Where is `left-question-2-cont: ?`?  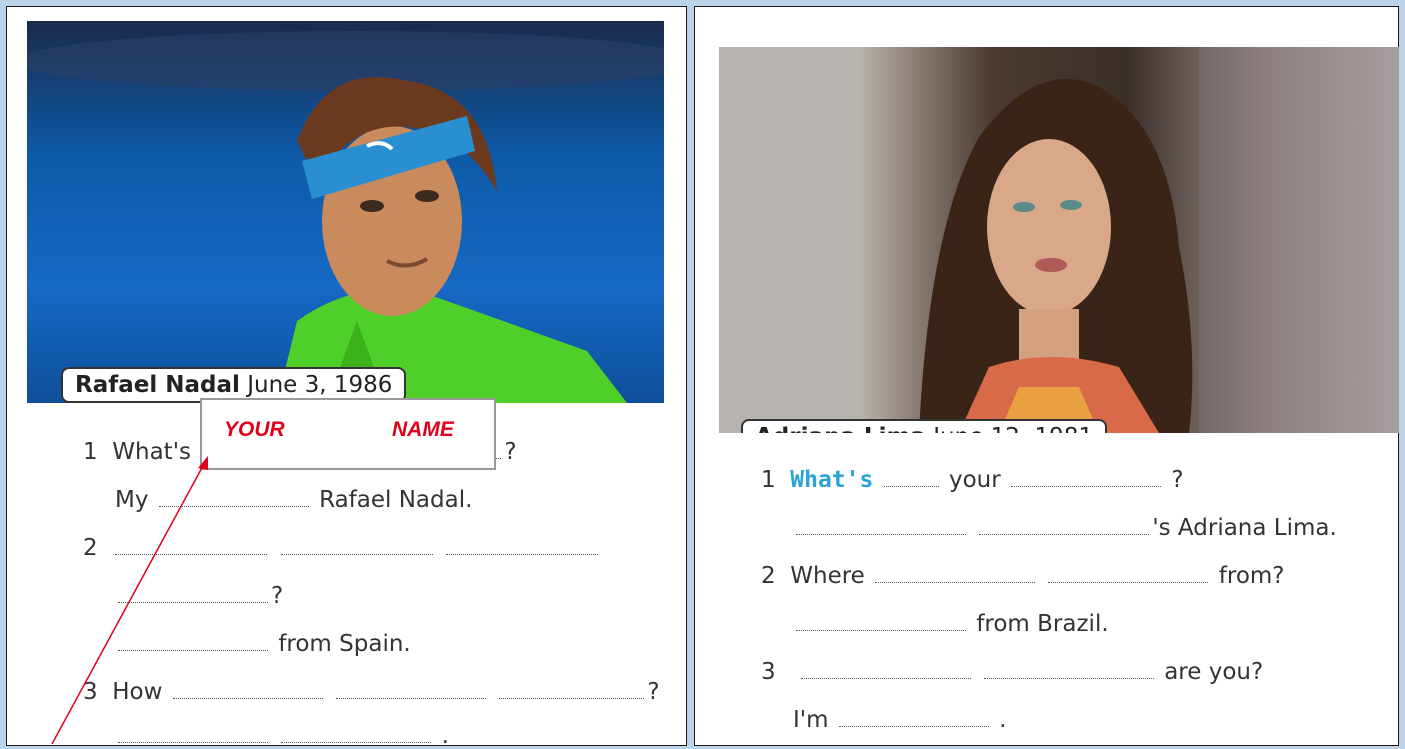
left-question-2-cont: ? is located at coordinates (199, 596).